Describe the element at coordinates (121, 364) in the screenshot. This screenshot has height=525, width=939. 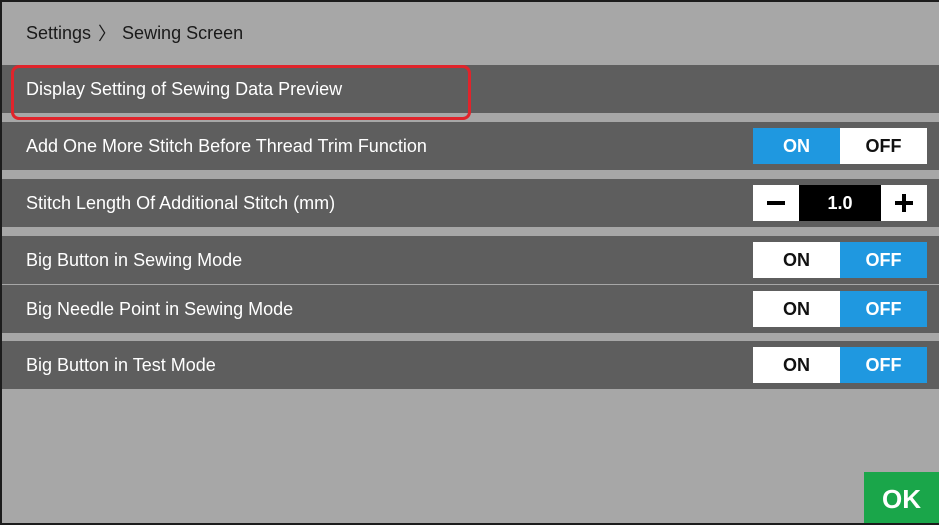
I see `setting-label: Big Button in Test Mode` at that location.